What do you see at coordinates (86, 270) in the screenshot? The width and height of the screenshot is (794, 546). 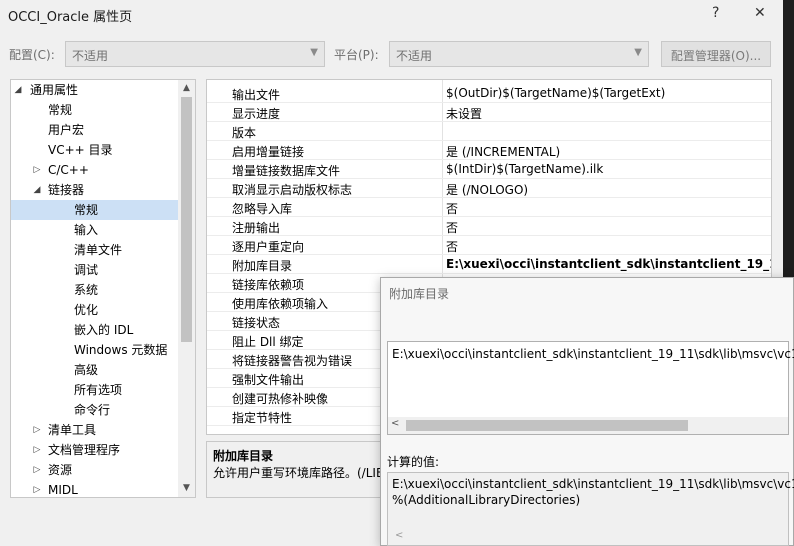 I see `tree-item-label: 调试` at bounding box center [86, 270].